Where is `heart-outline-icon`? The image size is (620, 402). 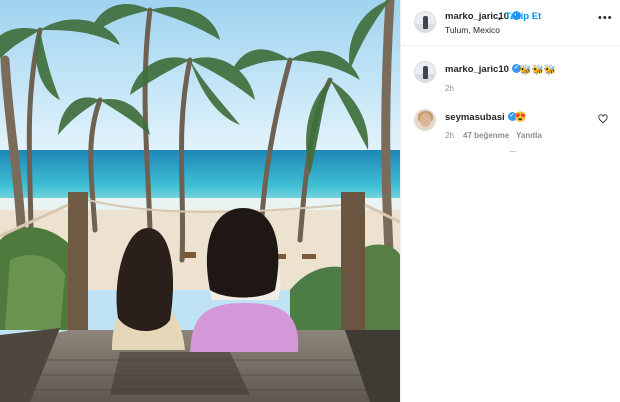
heart-outline-icon is located at coordinates (603, 119).